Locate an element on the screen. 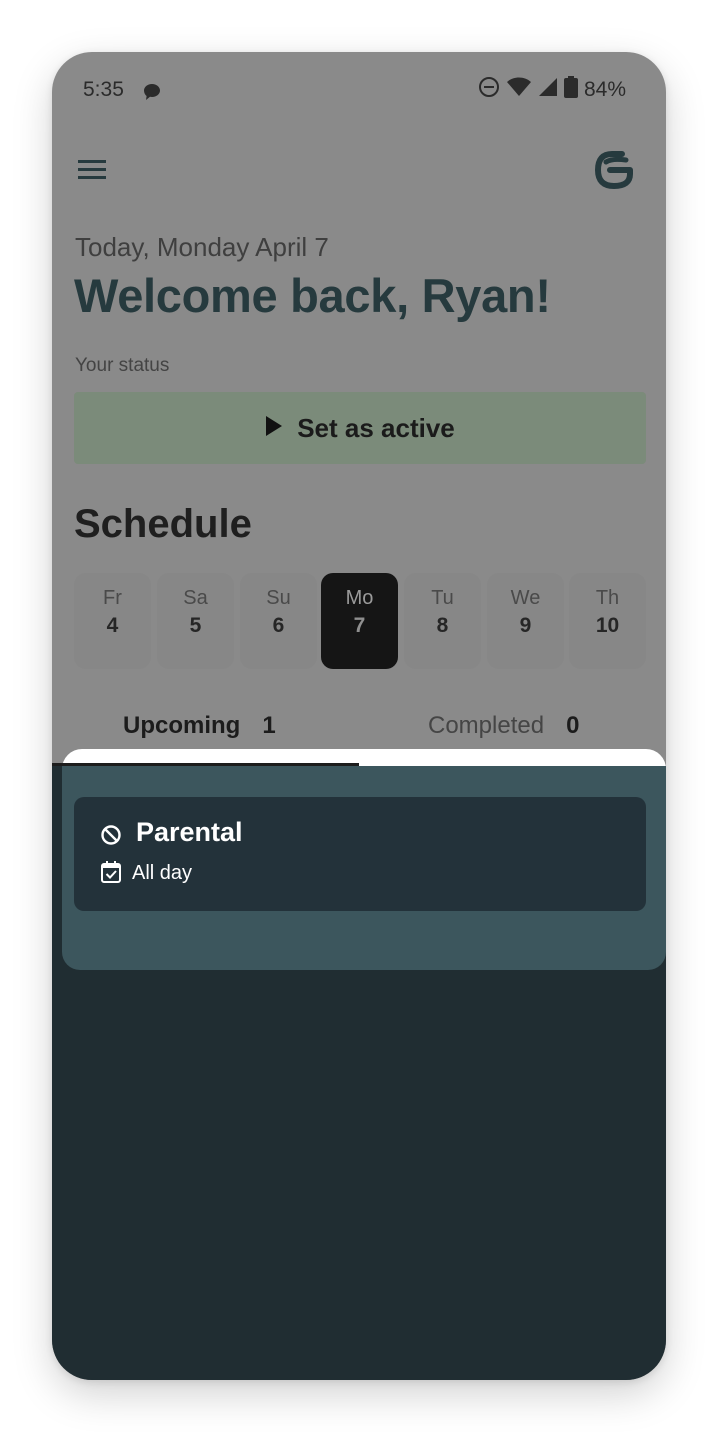  day-item: Fr 4 is located at coordinates (112, 621).